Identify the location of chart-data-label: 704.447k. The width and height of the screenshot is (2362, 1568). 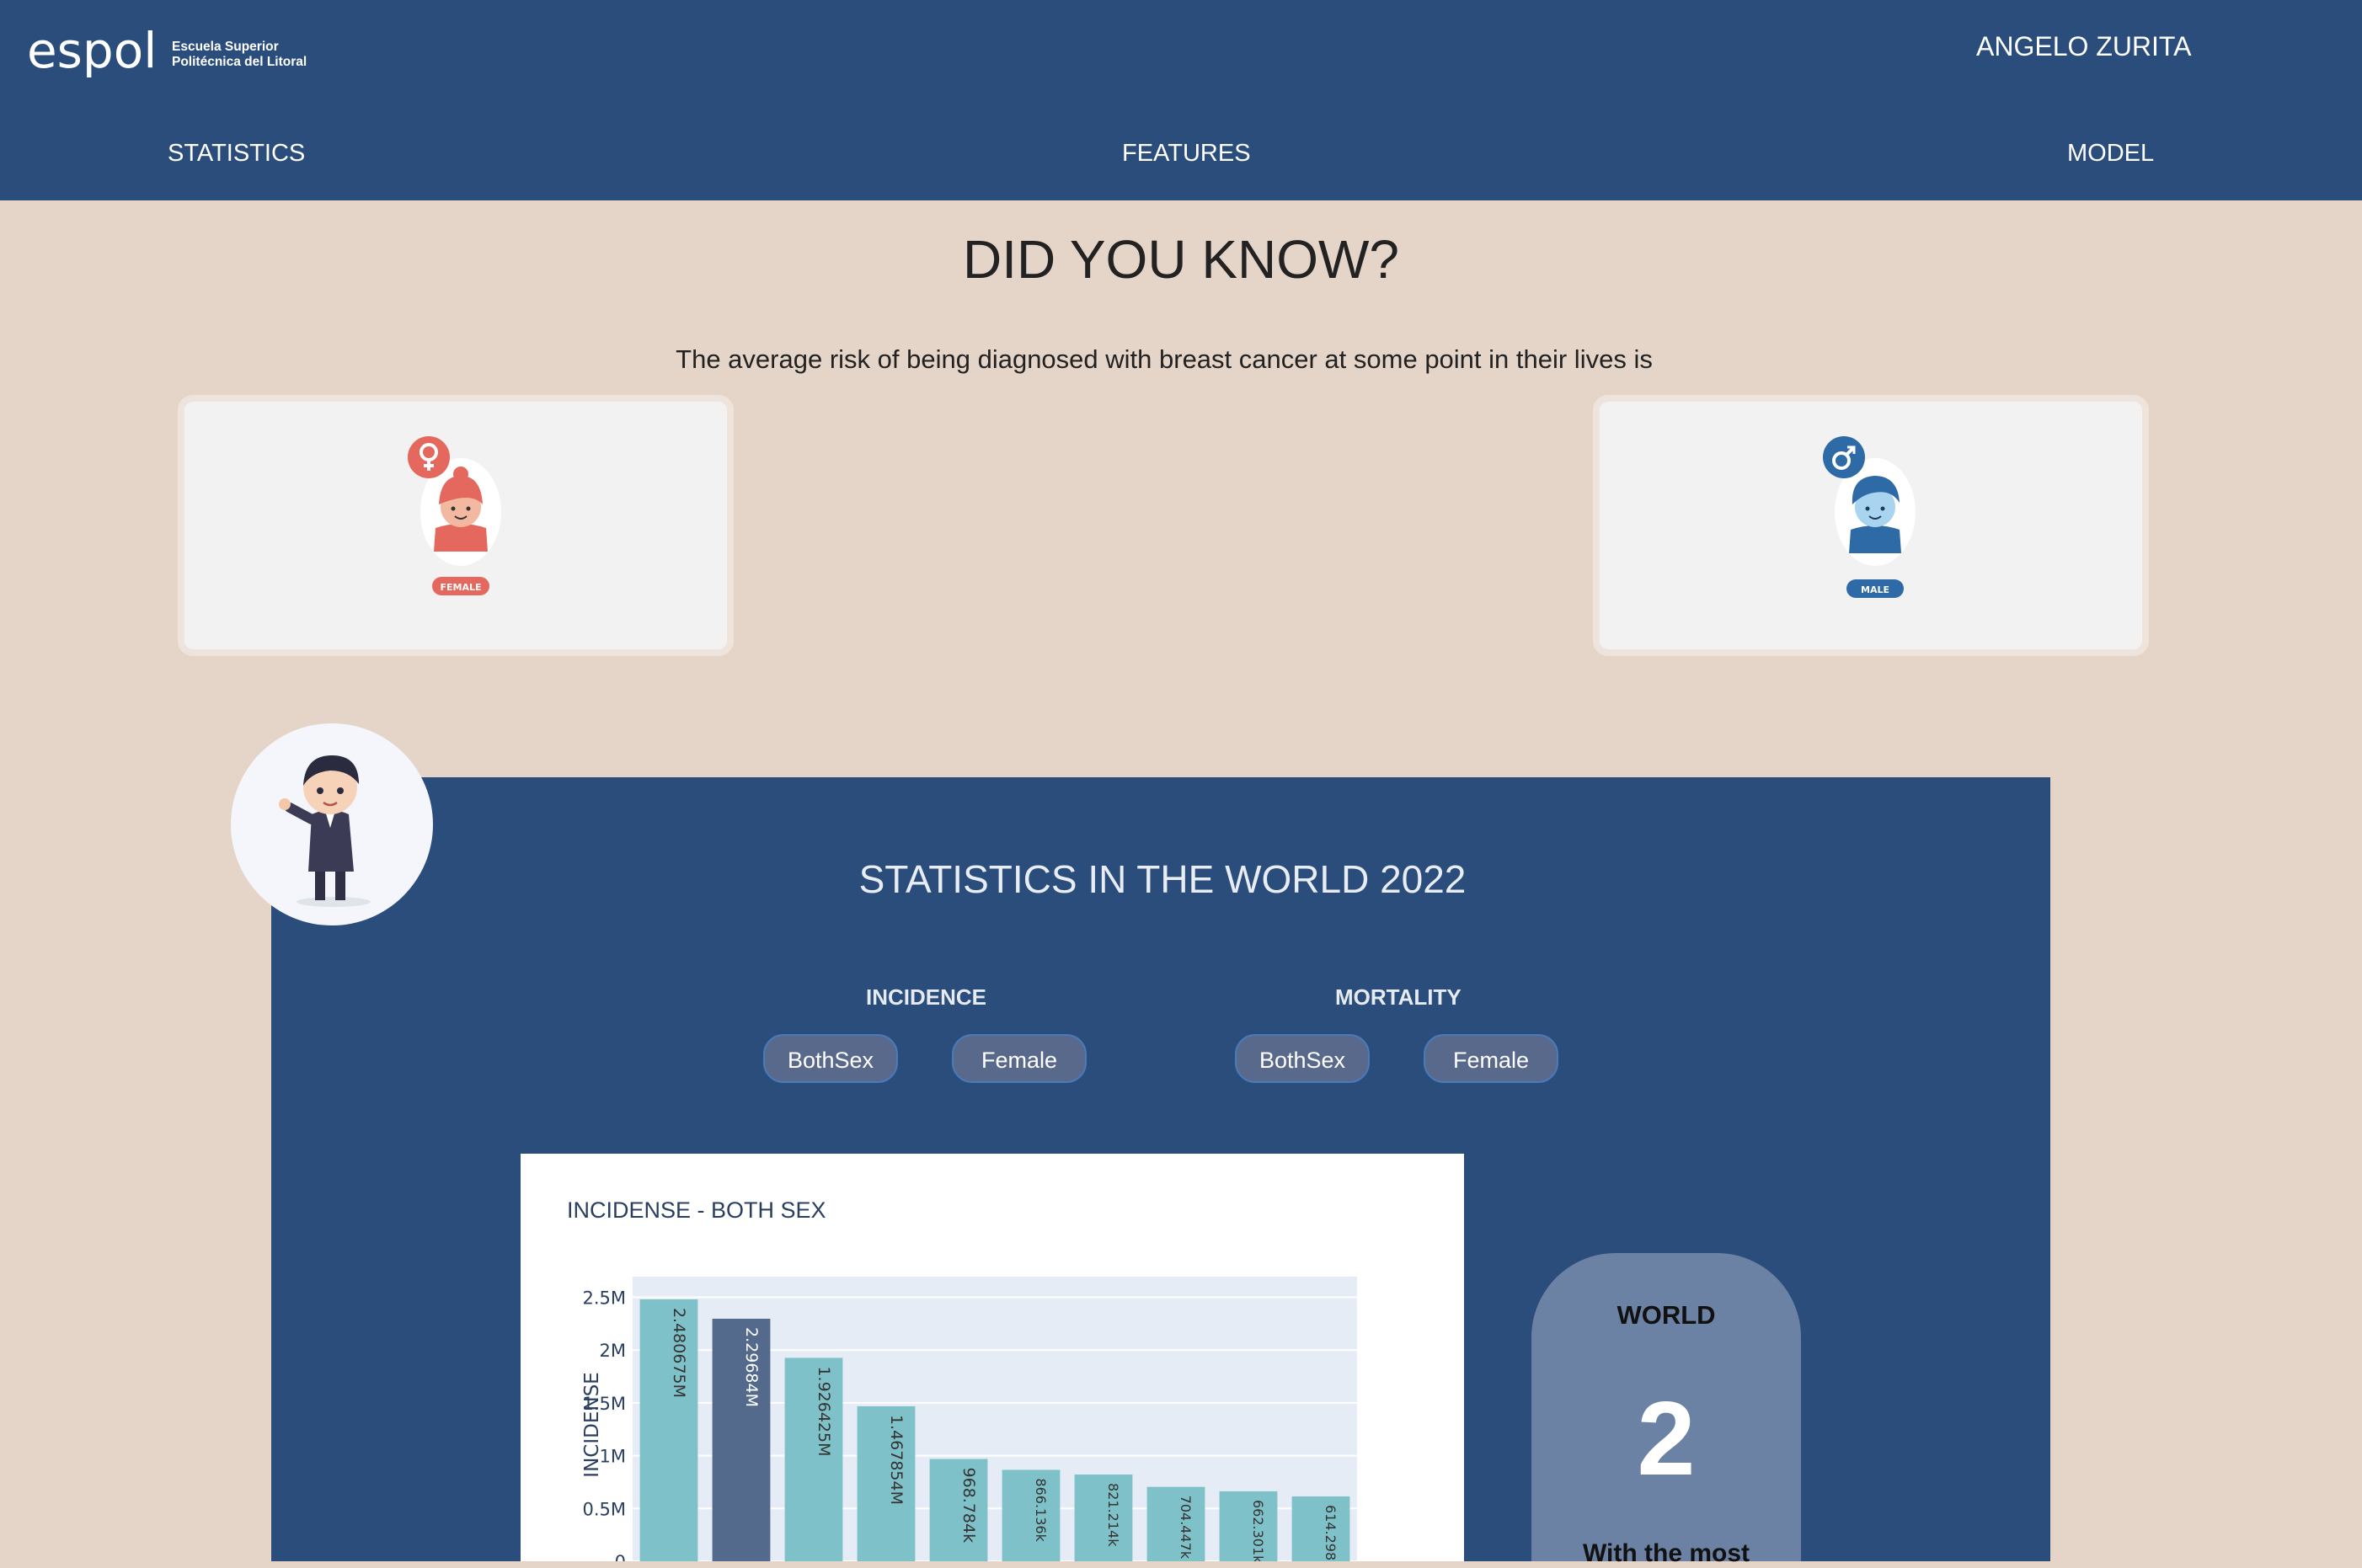
(1186, 1528).